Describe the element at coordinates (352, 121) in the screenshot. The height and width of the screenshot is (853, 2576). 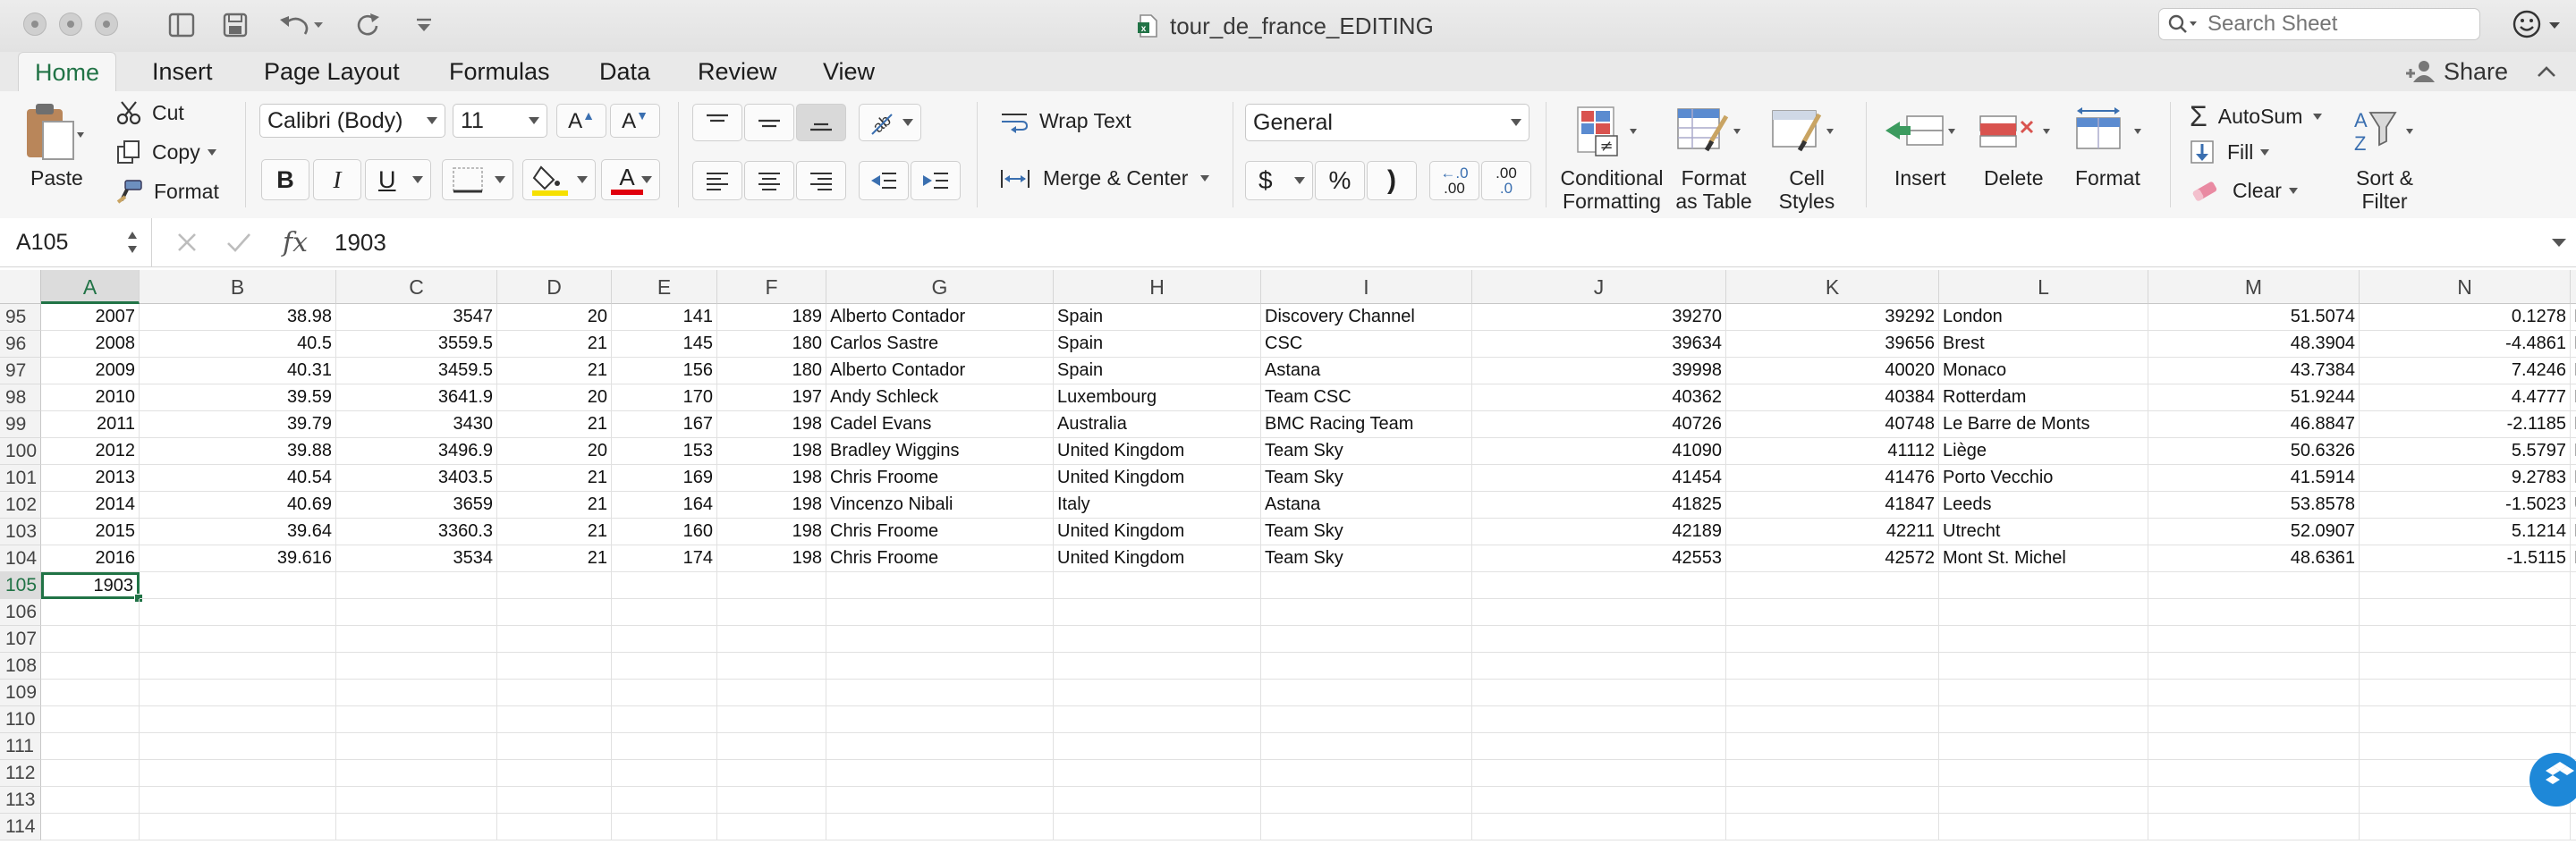
I see `font-name-dropdown: Calibri (Body)` at that location.